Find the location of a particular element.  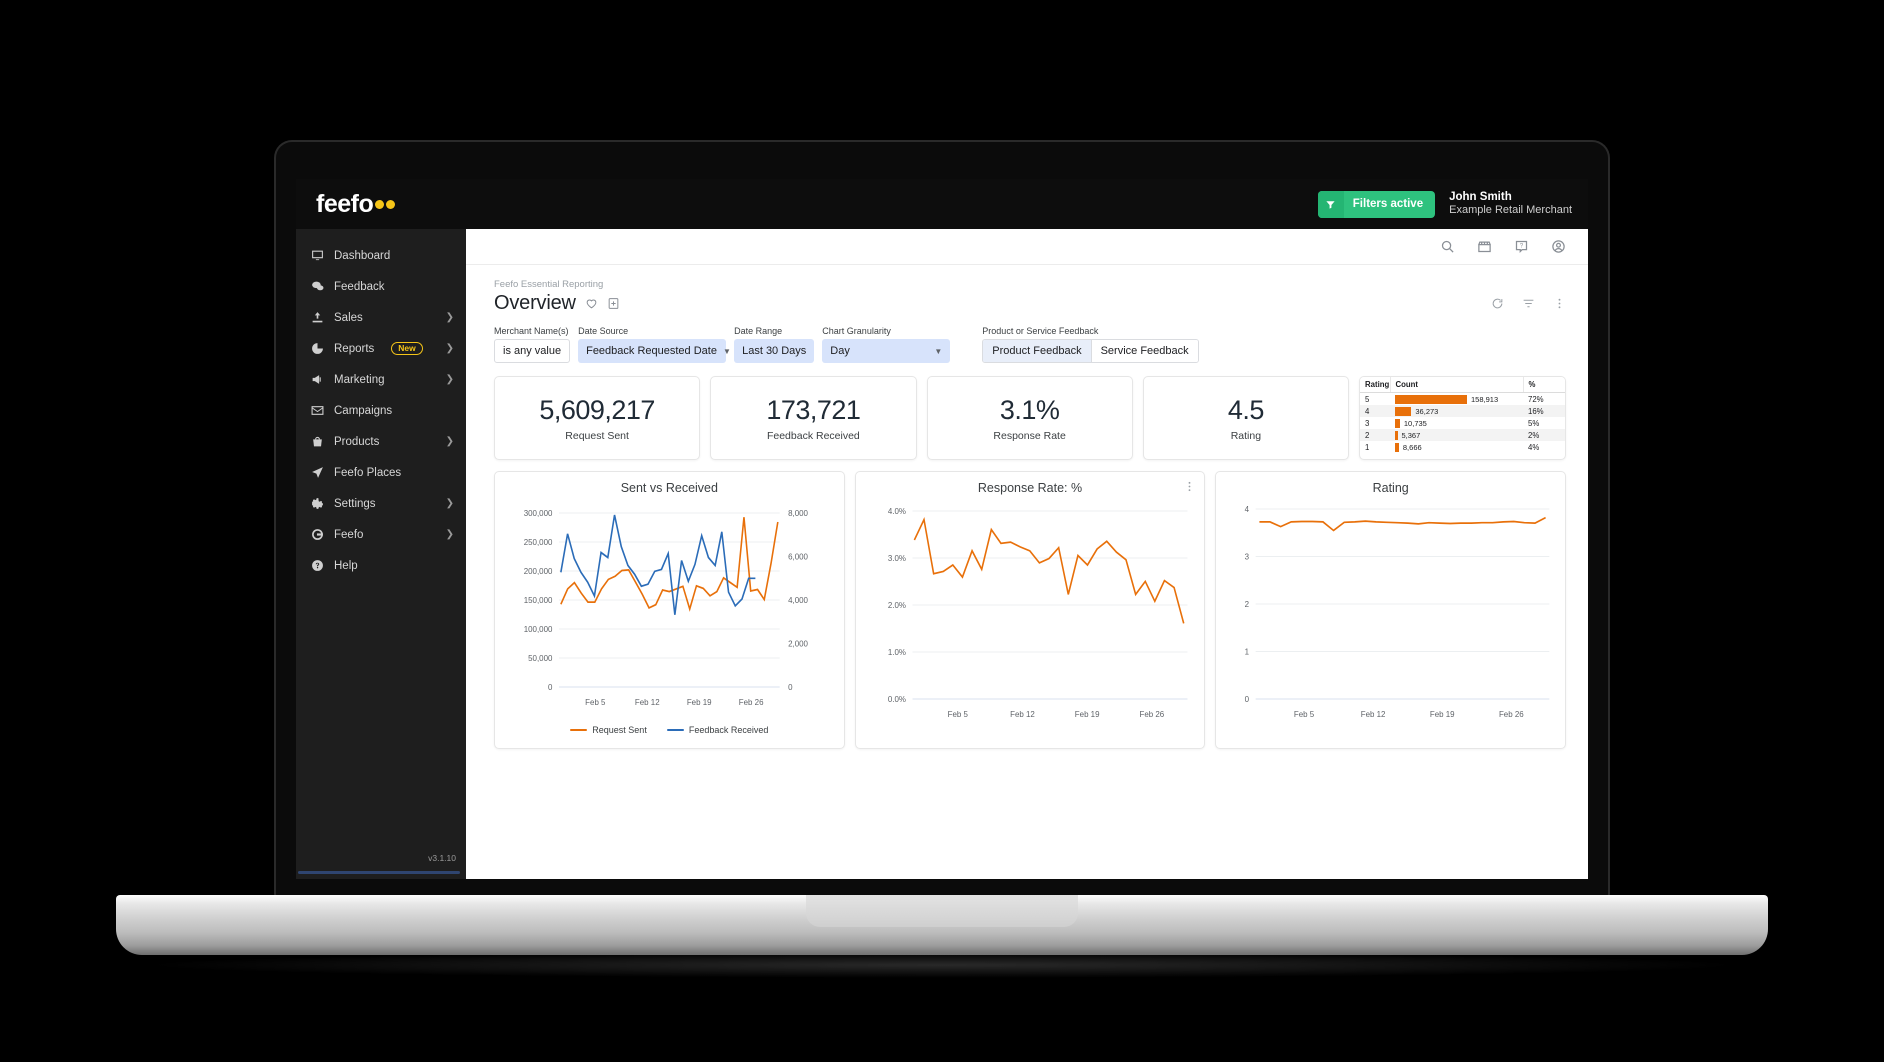

table-row: 2 5,367 2% is located at coordinates (1462, 435).